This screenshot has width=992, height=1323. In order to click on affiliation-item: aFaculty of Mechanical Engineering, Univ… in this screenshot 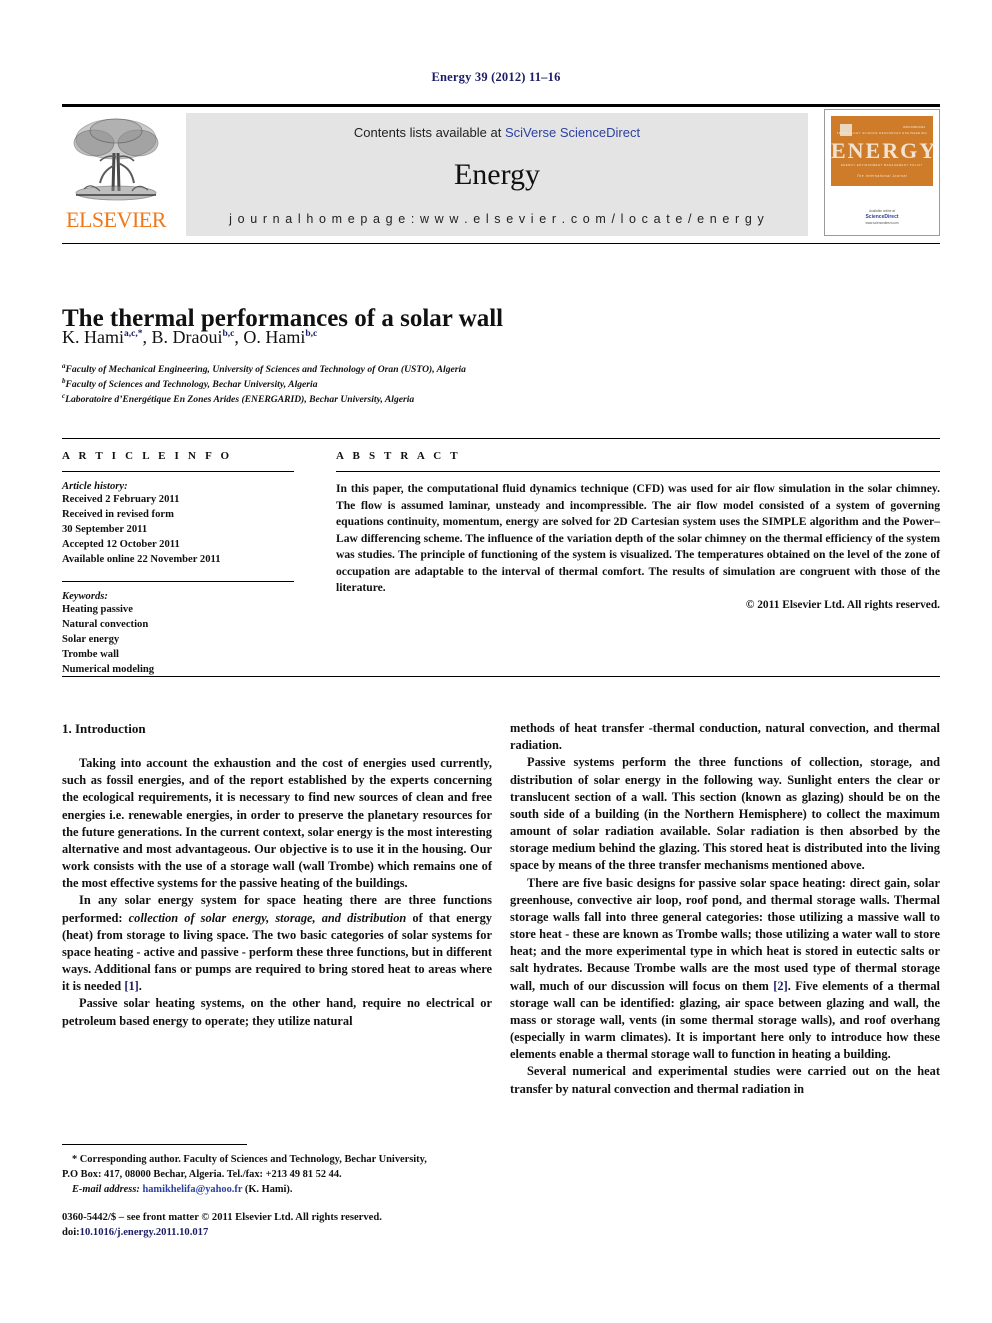, I will do `click(412, 369)`.